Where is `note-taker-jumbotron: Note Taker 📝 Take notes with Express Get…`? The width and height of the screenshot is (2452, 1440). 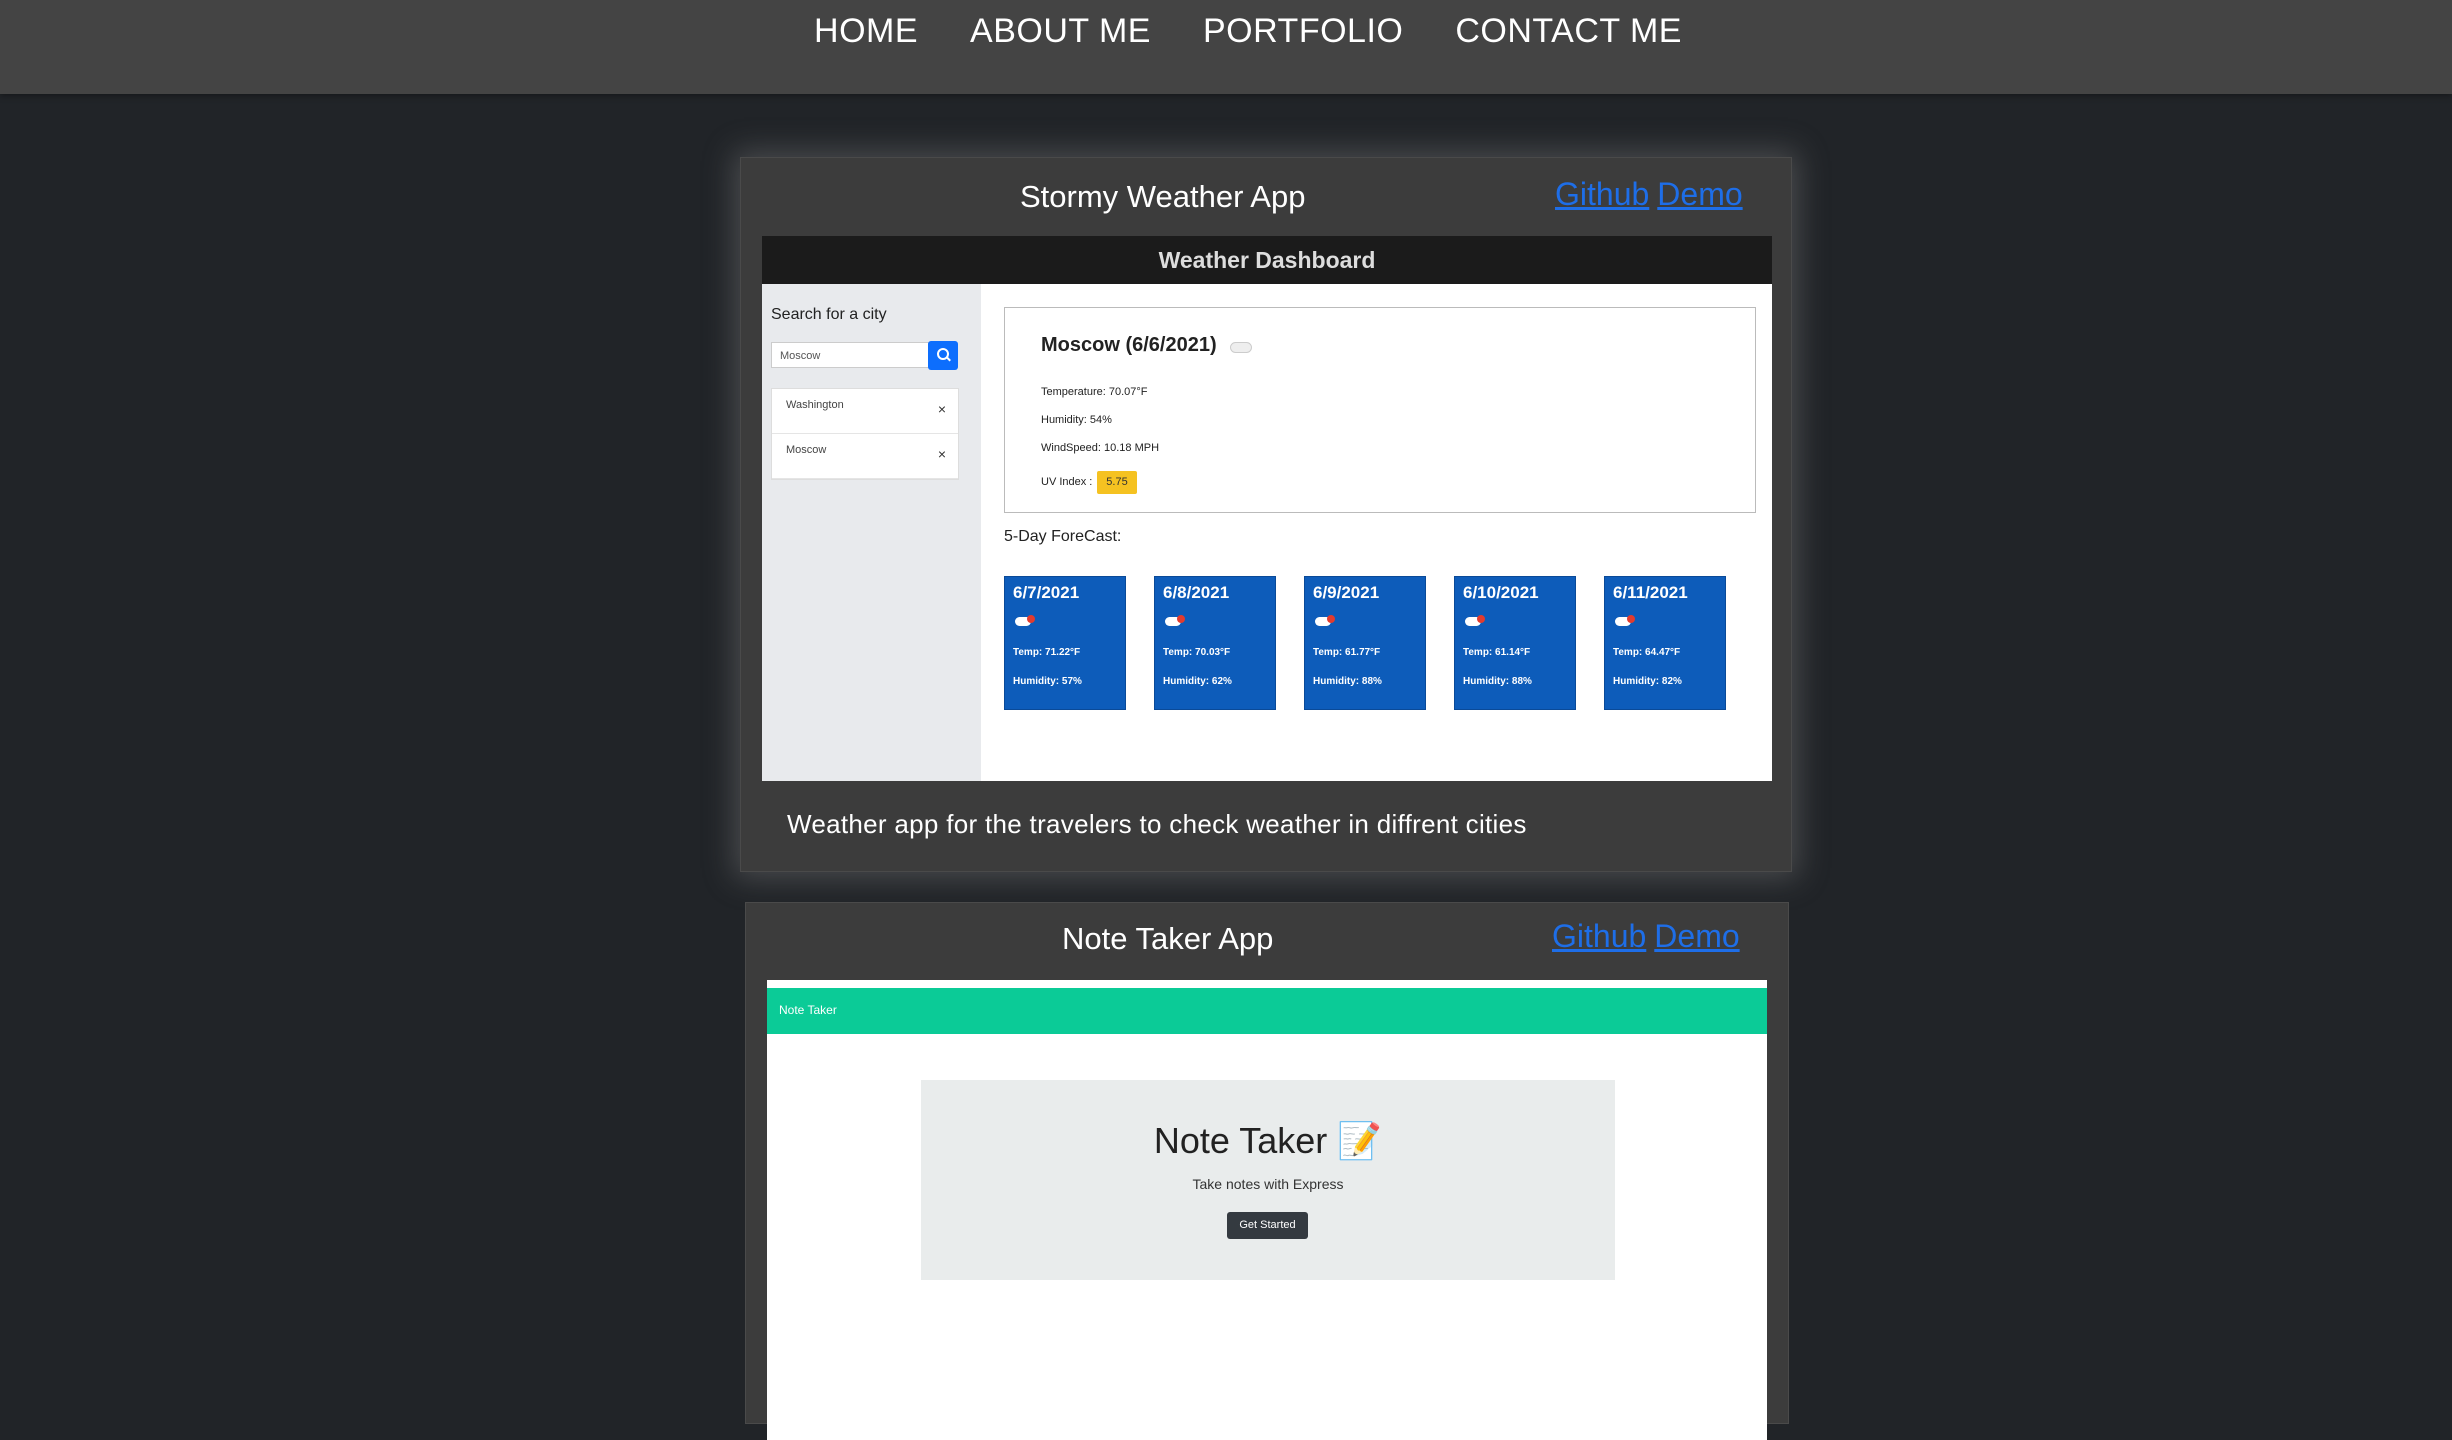
note-taker-jumbotron: Note Taker 📝 Take notes with Express Get… is located at coordinates (1268, 1180).